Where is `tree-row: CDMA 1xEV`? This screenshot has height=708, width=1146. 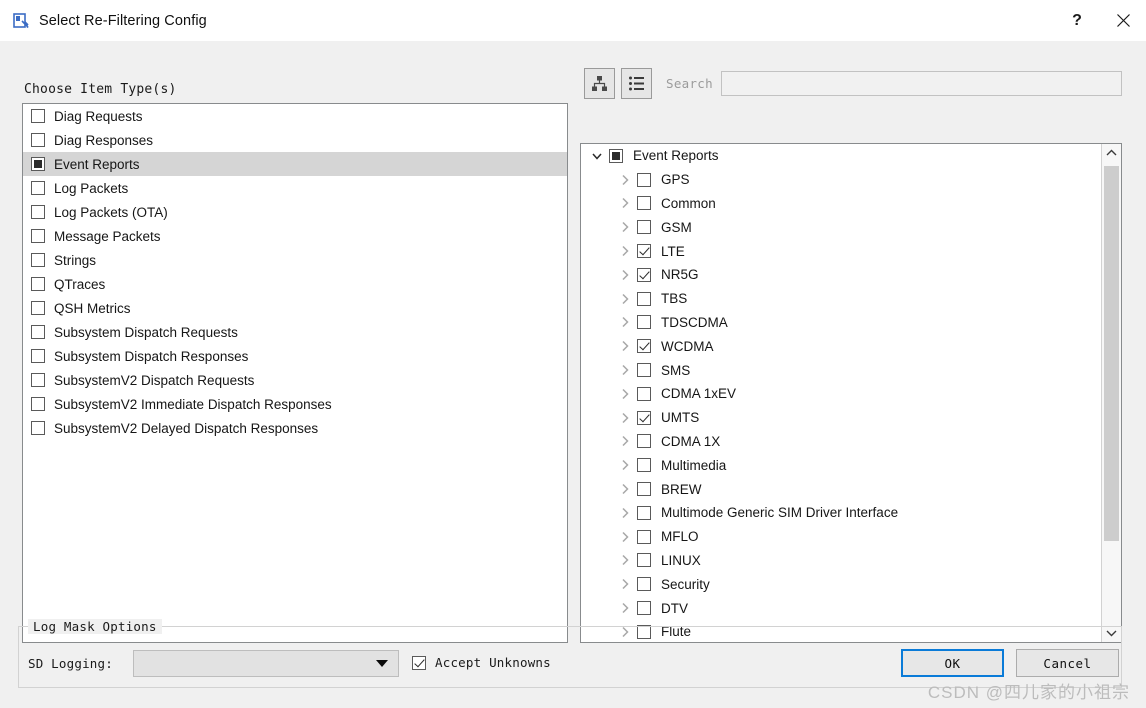 tree-row: CDMA 1xEV is located at coordinates (840, 394).